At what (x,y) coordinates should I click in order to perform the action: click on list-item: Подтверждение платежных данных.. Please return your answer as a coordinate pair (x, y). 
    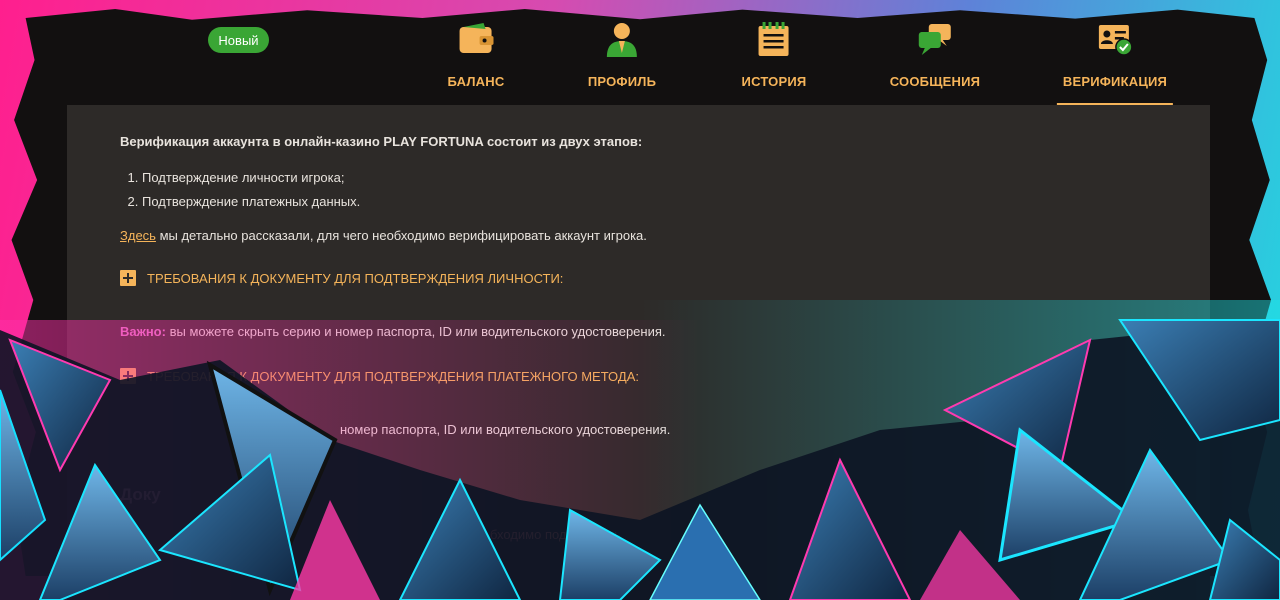
    Looking at the image, I should click on (251, 202).